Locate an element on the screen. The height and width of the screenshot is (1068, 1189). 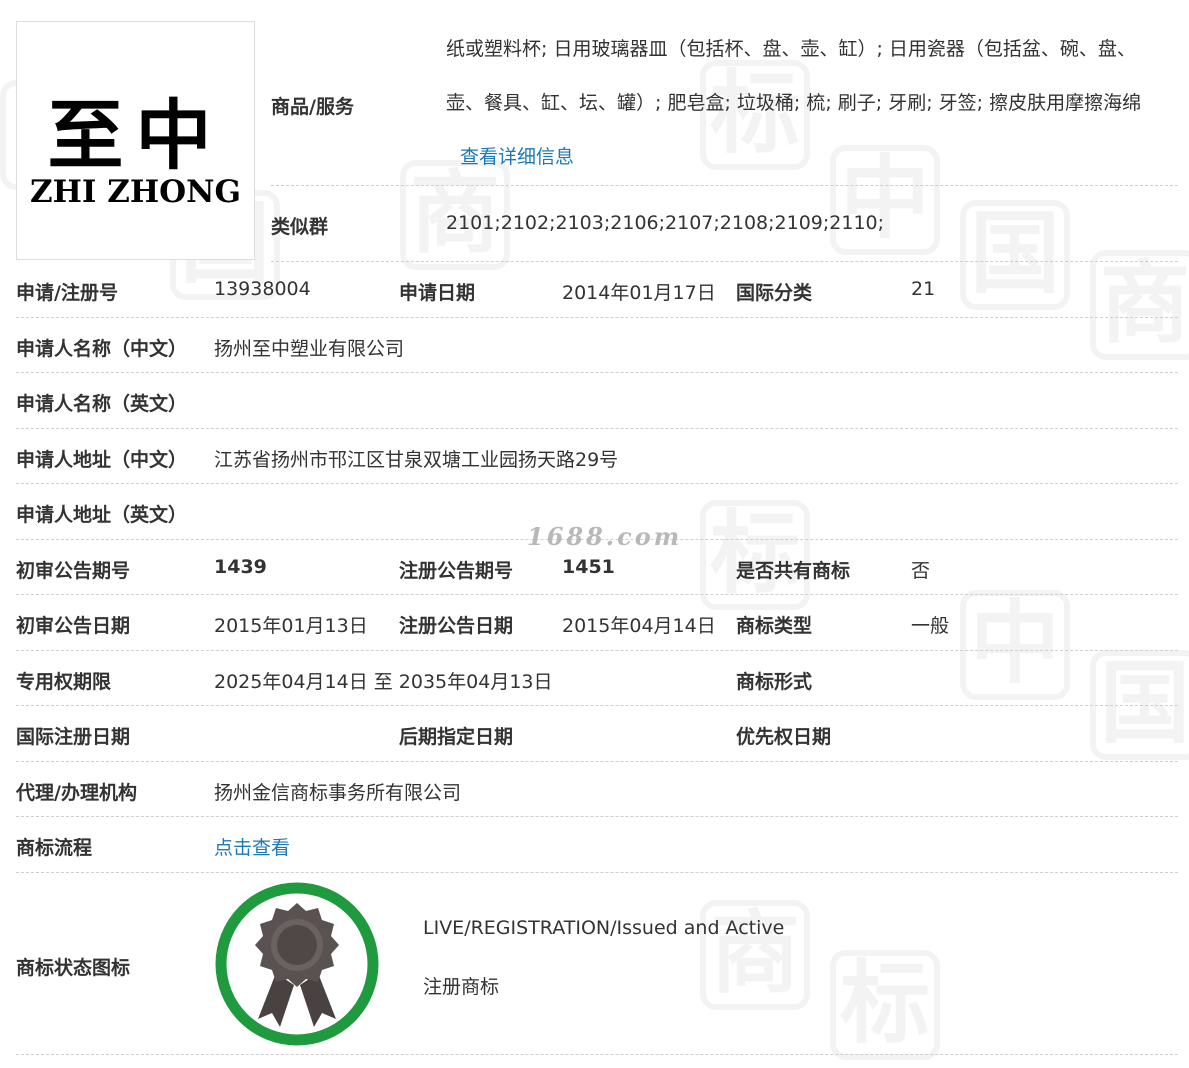
tm-type-label: 商标类型 is located at coordinates (774, 626).